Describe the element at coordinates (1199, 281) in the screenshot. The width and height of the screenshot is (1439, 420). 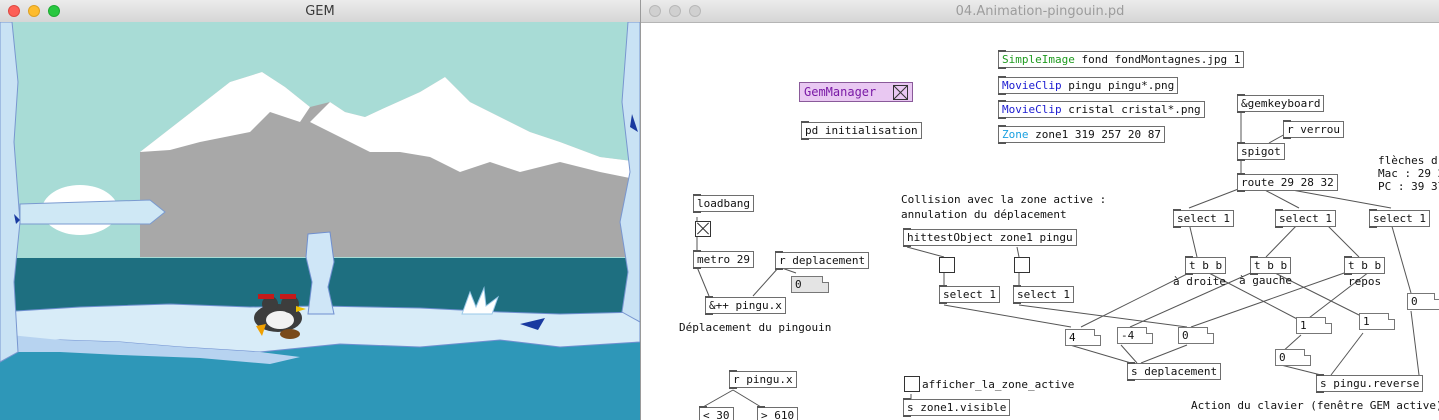
I see `comment-droite: à droite` at that location.